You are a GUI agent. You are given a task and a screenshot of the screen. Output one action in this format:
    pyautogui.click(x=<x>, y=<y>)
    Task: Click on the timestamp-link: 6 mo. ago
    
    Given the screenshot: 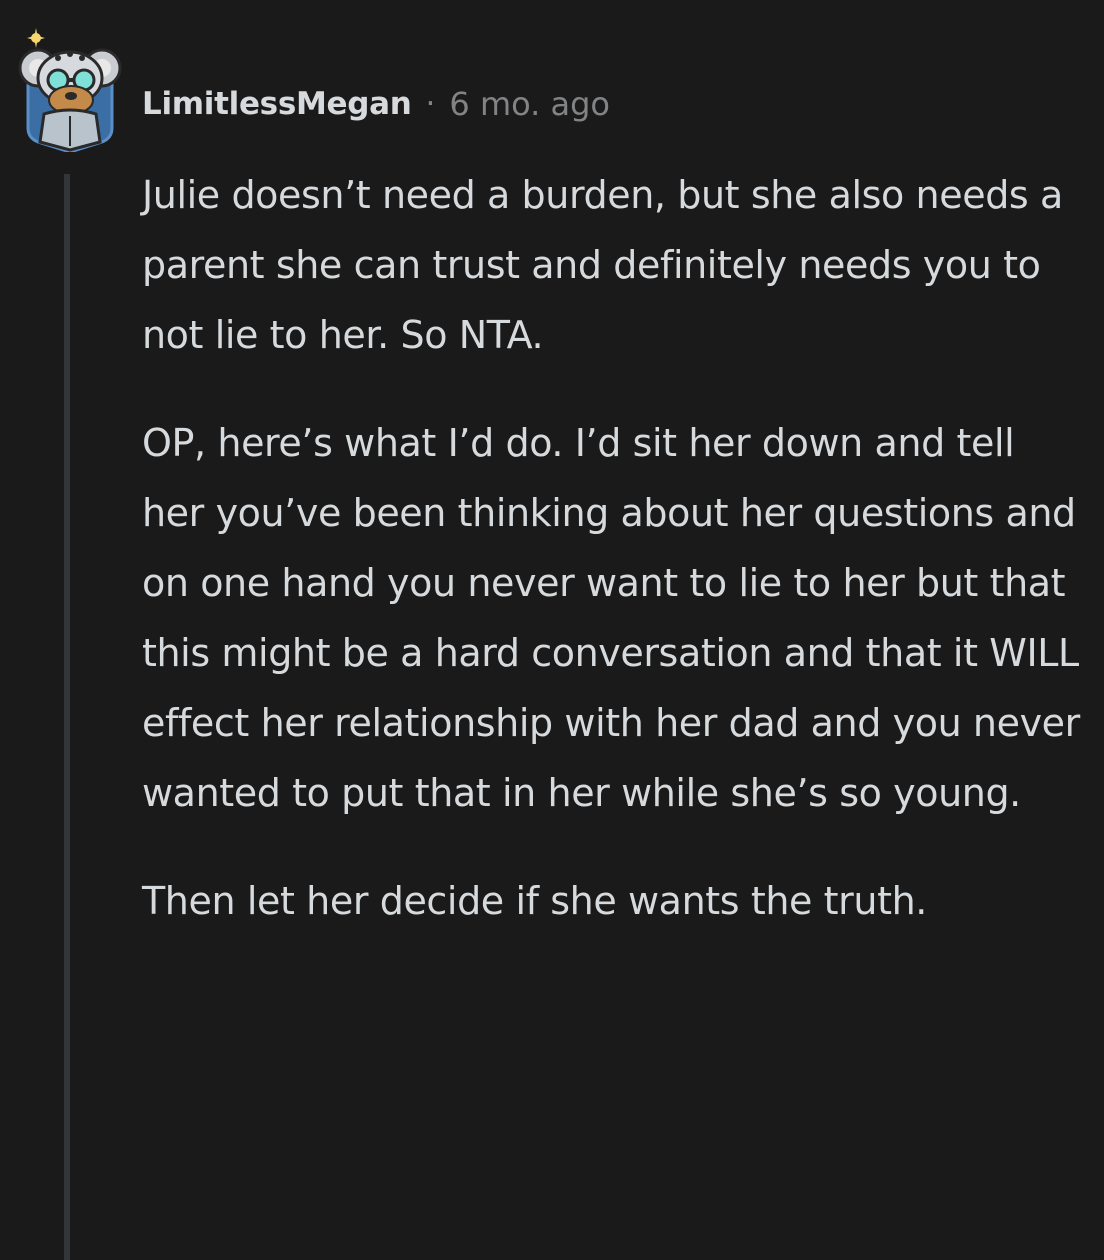 What is the action you would take?
    pyautogui.click(x=529, y=104)
    